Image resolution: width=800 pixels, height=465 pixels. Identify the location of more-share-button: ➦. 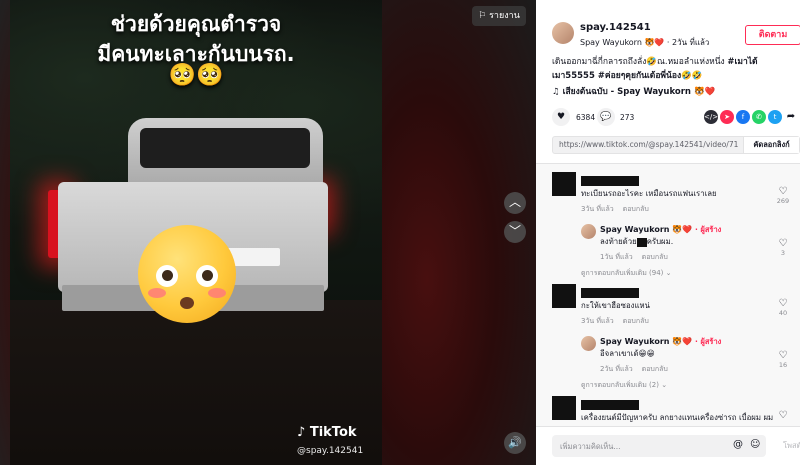
(791, 117).